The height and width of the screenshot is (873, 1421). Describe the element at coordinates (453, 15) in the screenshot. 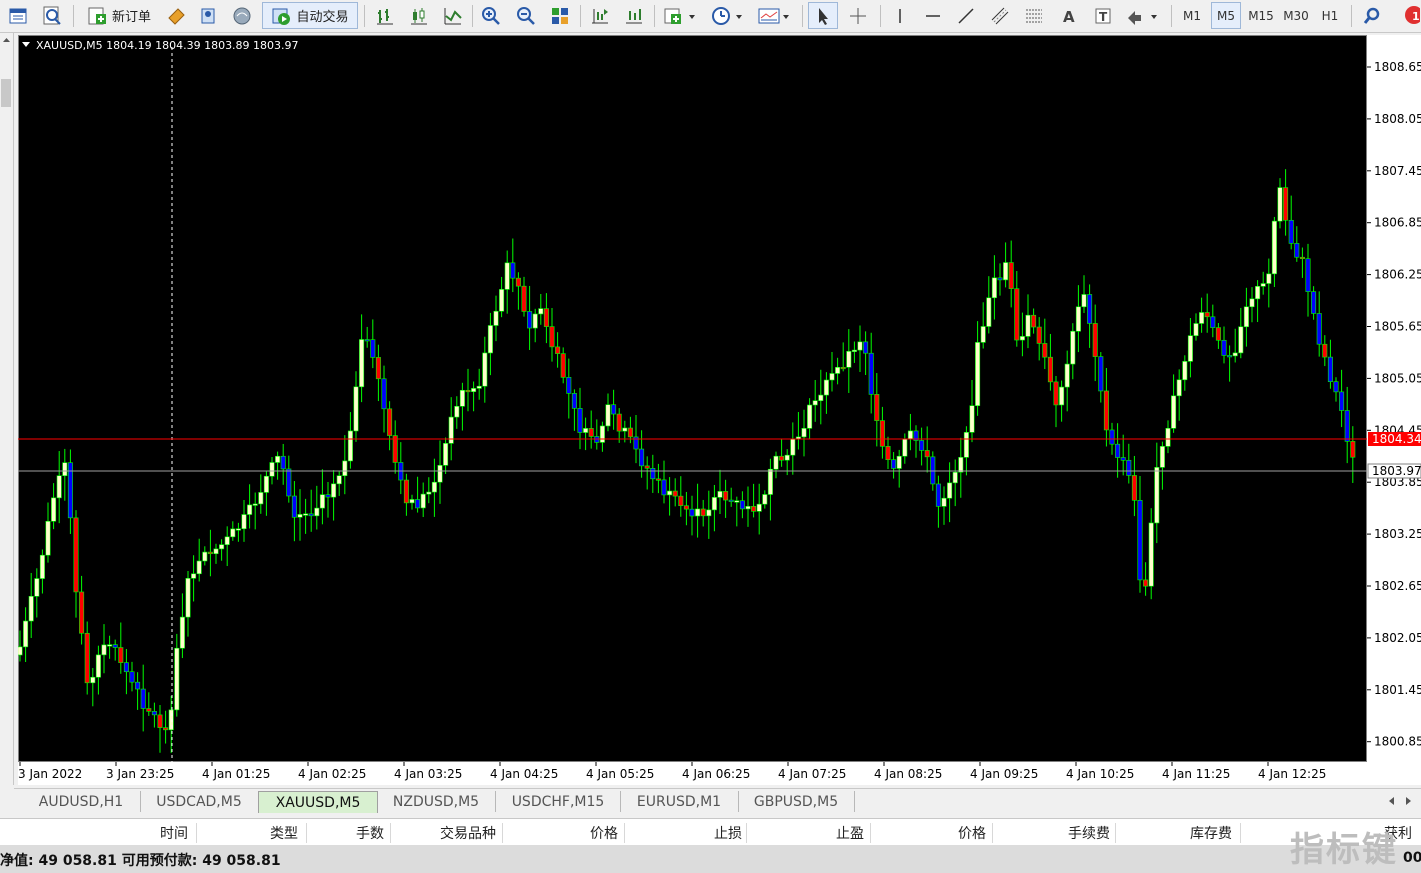

I see `line-chart-icon` at that location.